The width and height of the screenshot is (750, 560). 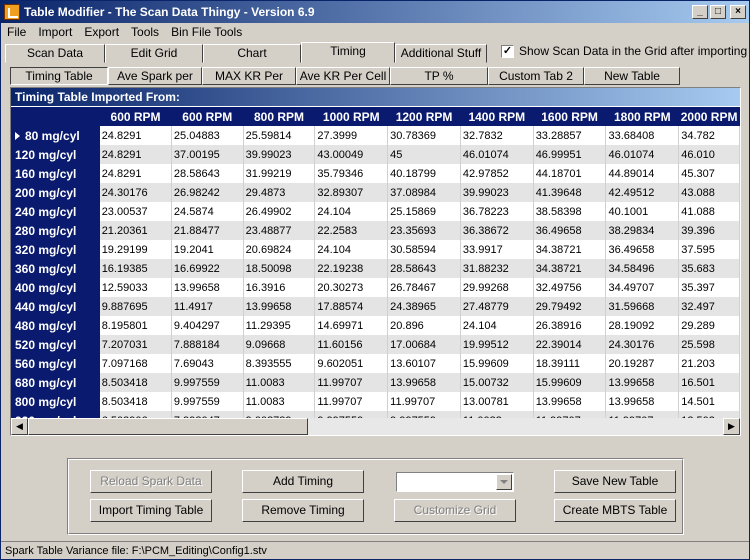 What do you see at coordinates (507, 51) in the screenshot?
I see `show-scan-data-checkbox: ✓` at bounding box center [507, 51].